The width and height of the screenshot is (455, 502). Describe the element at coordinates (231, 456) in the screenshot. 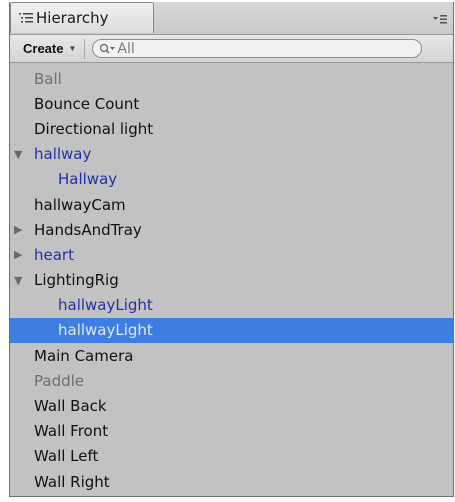

I see `tree-item: Wall Left` at that location.